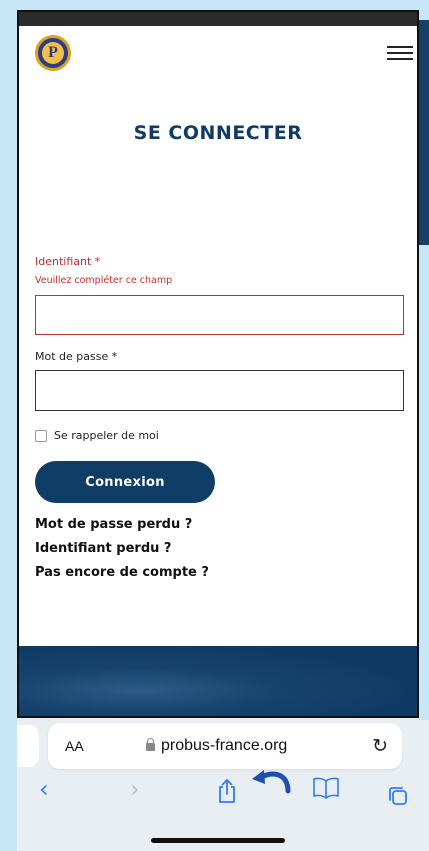  I want to click on url-field: probus-france.org, so click(216, 746).